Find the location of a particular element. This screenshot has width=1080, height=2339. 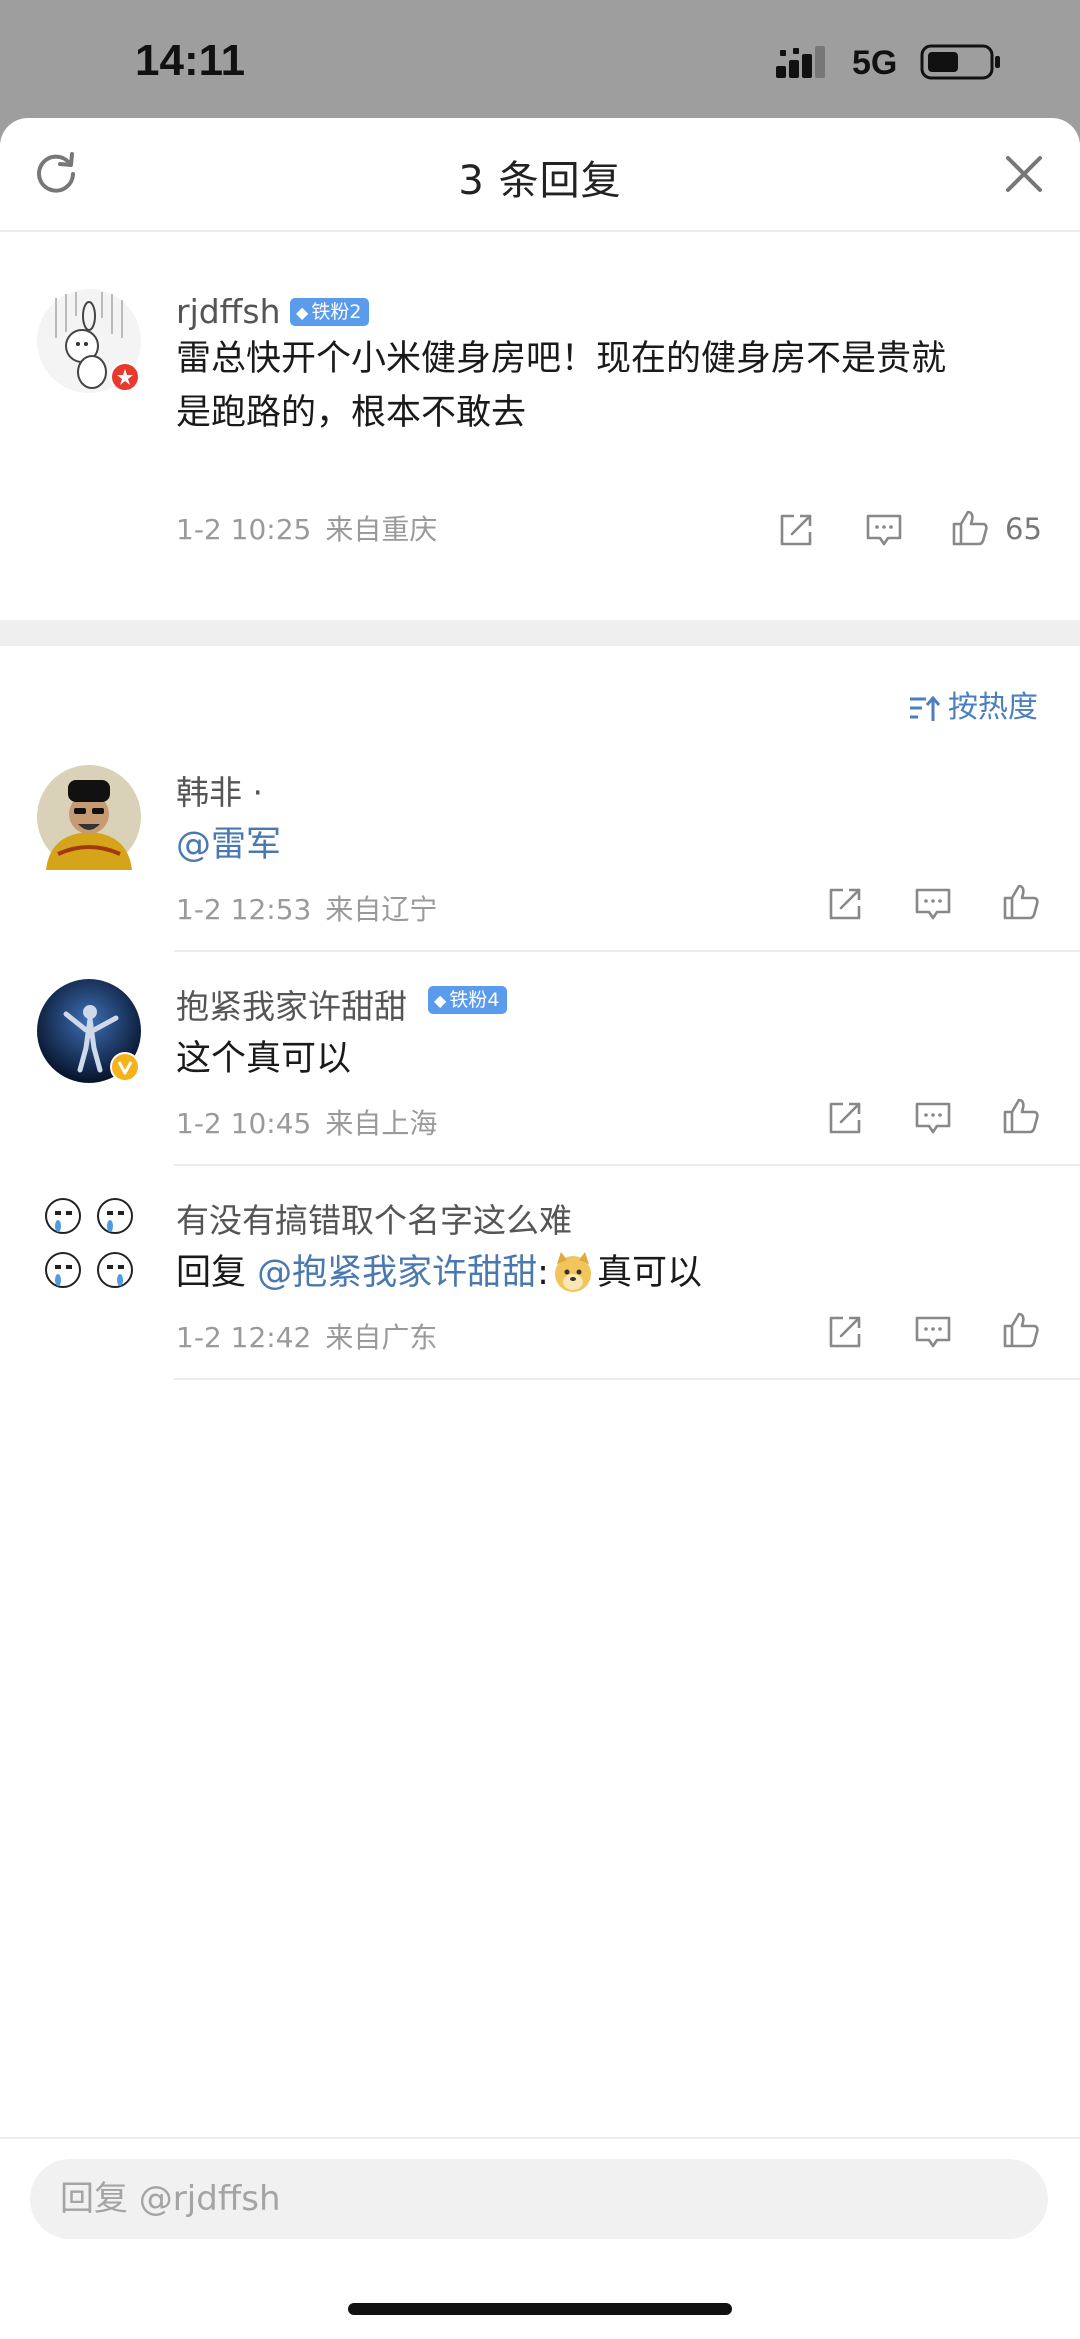

comment-location: 来自辽宁 is located at coordinates (381, 909).